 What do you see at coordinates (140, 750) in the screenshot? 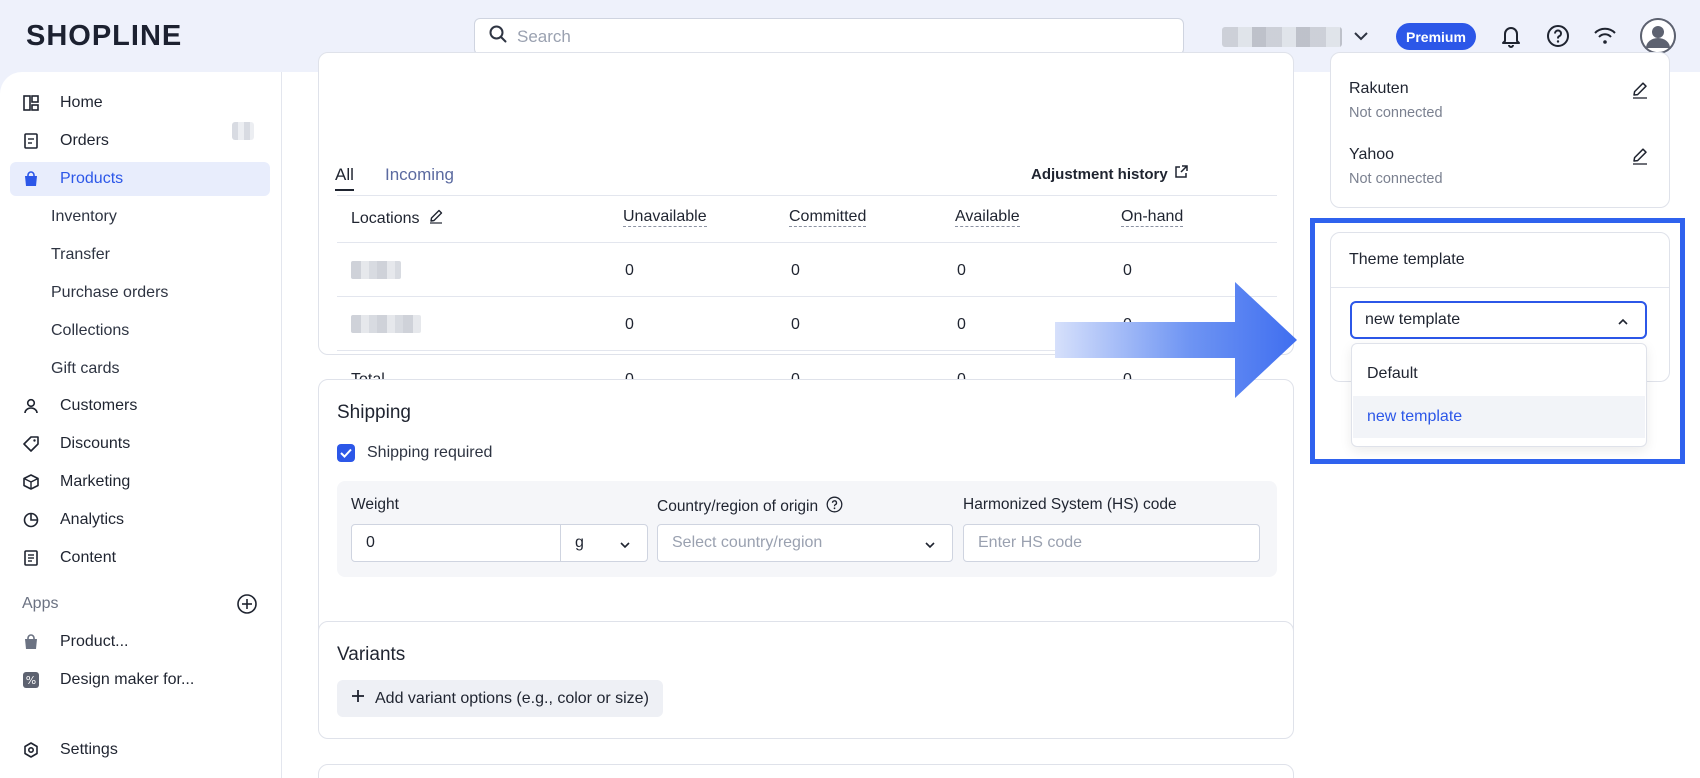
I see `sidebar-item-settings: Settings` at bounding box center [140, 750].